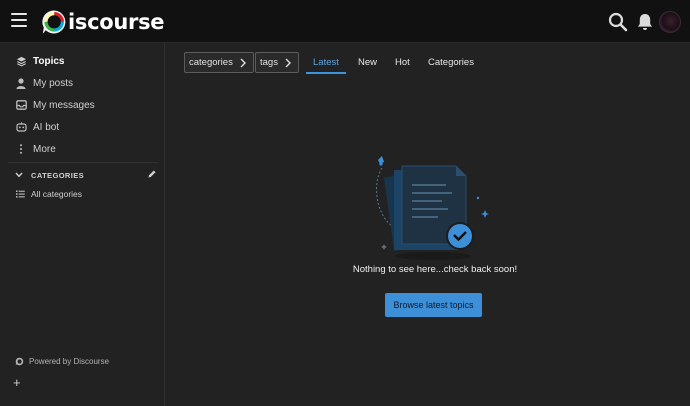  I want to click on sidebar-item-label: My messages, so click(64, 105).